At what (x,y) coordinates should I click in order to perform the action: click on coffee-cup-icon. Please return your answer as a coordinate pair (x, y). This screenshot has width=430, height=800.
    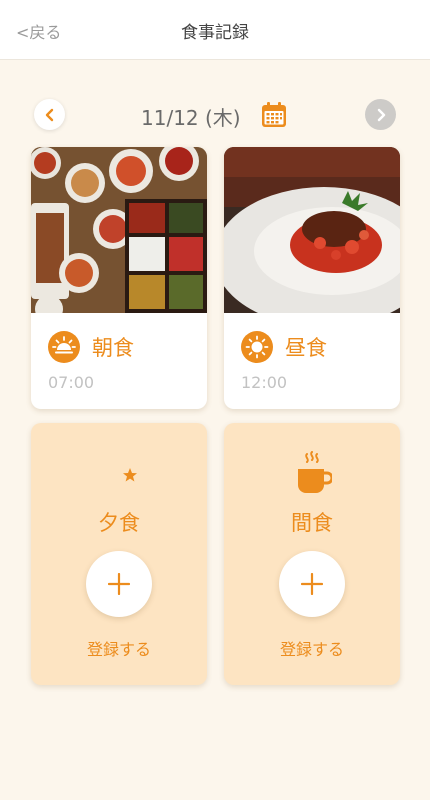
    Looking at the image, I should click on (315, 472).